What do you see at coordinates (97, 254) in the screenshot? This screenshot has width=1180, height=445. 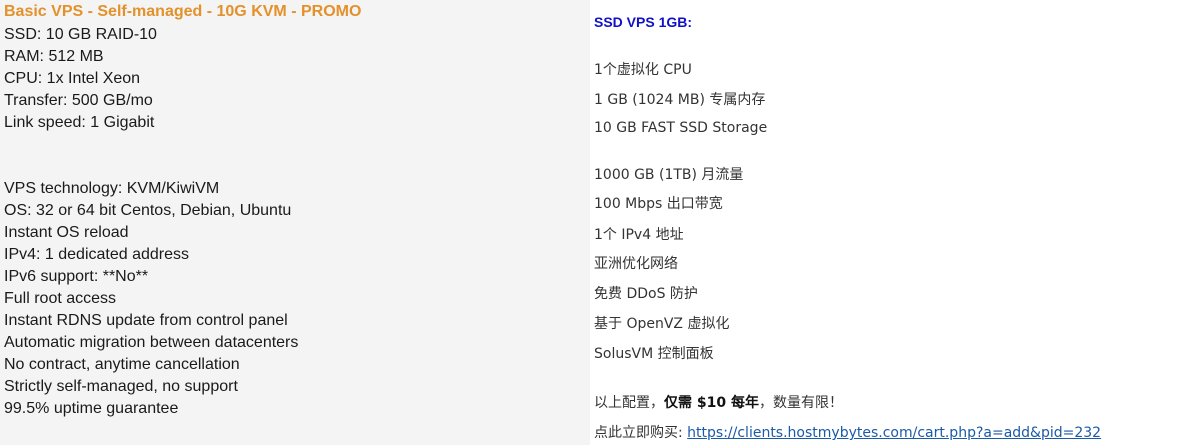 I see `feature-ipv4: IPv4: 1 dedicated address` at bounding box center [97, 254].